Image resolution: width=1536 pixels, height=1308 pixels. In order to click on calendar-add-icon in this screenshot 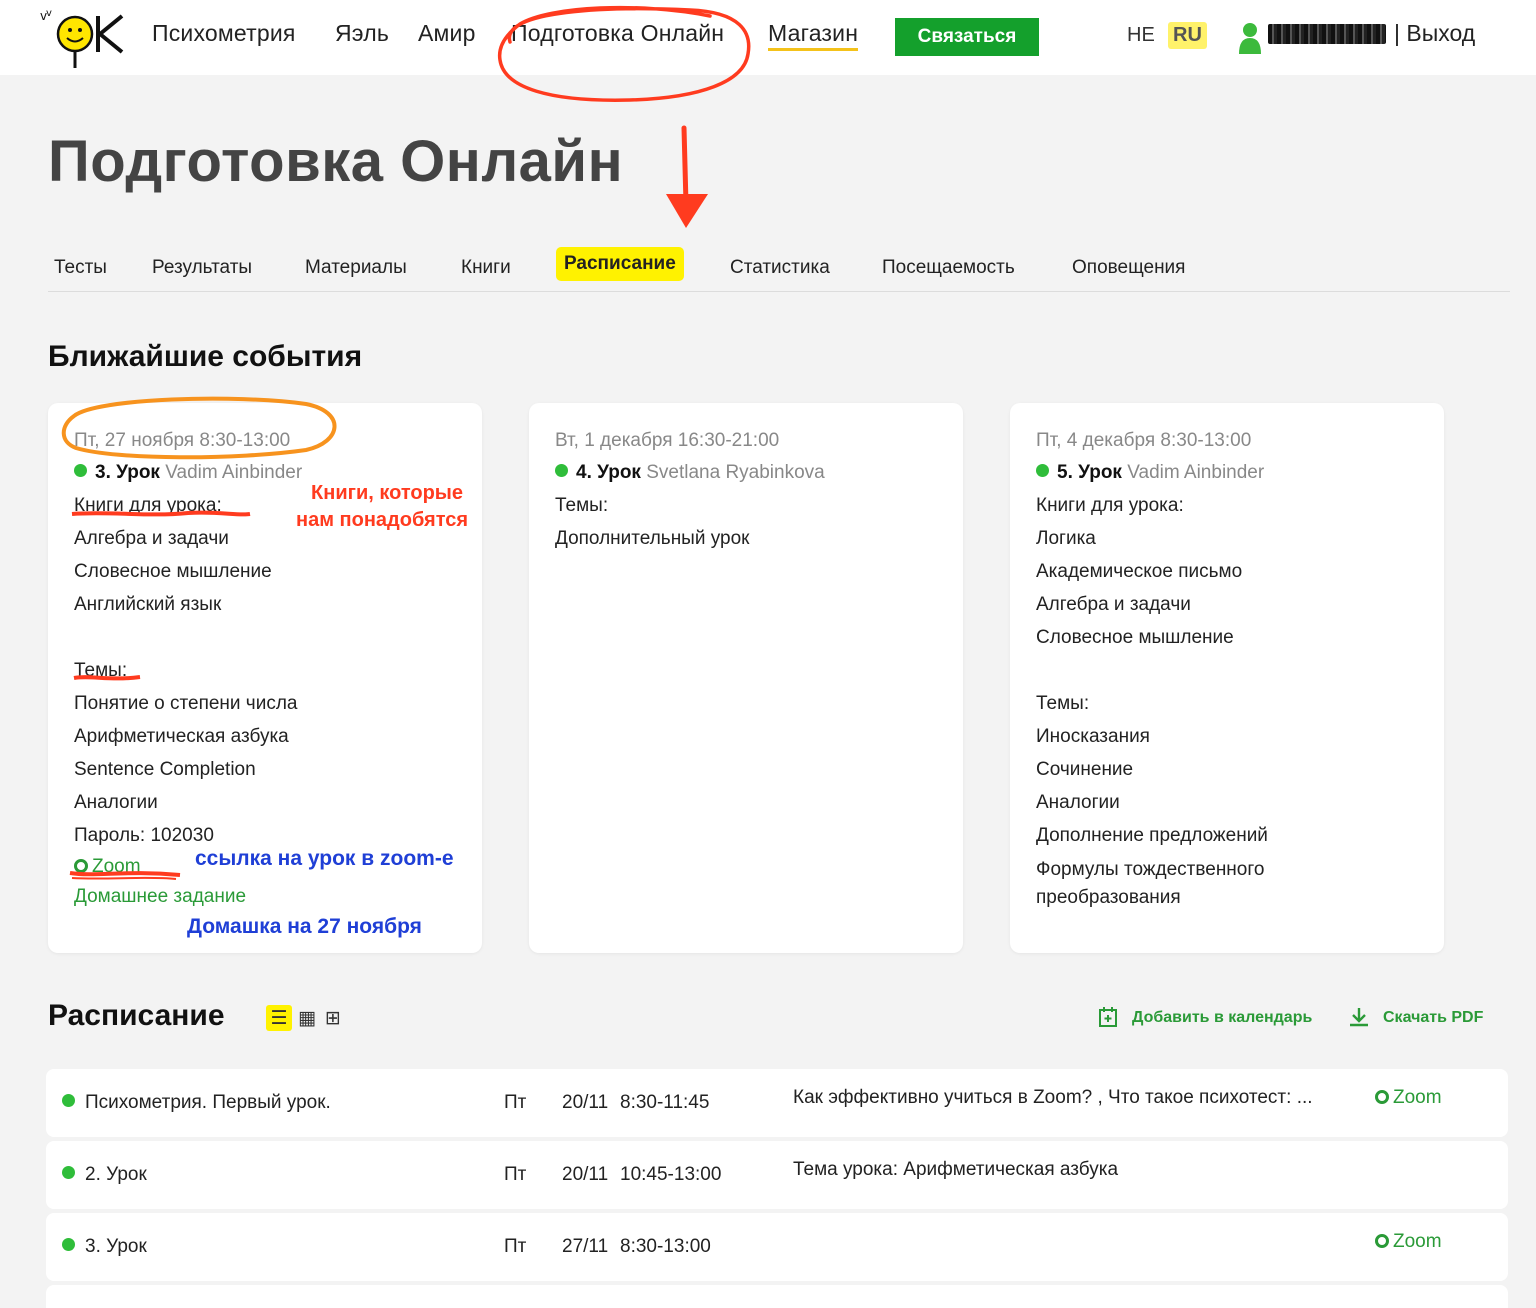, I will do `click(1108, 1020)`.